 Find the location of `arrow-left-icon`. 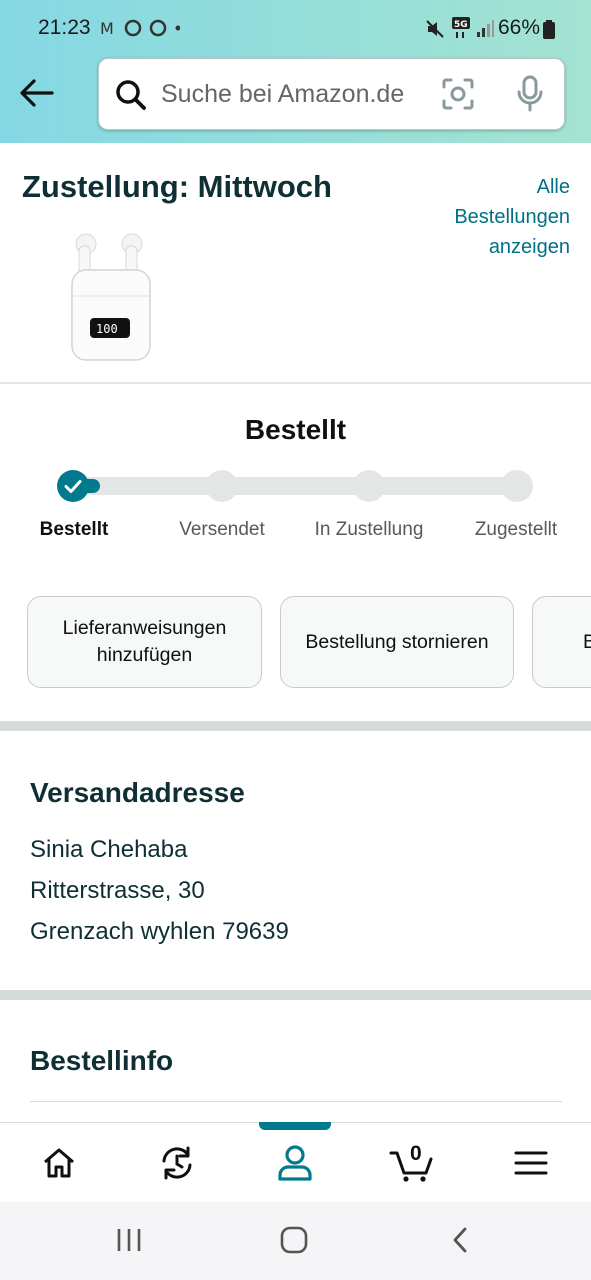

arrow-left-icon is located at coordinates (37, 93).